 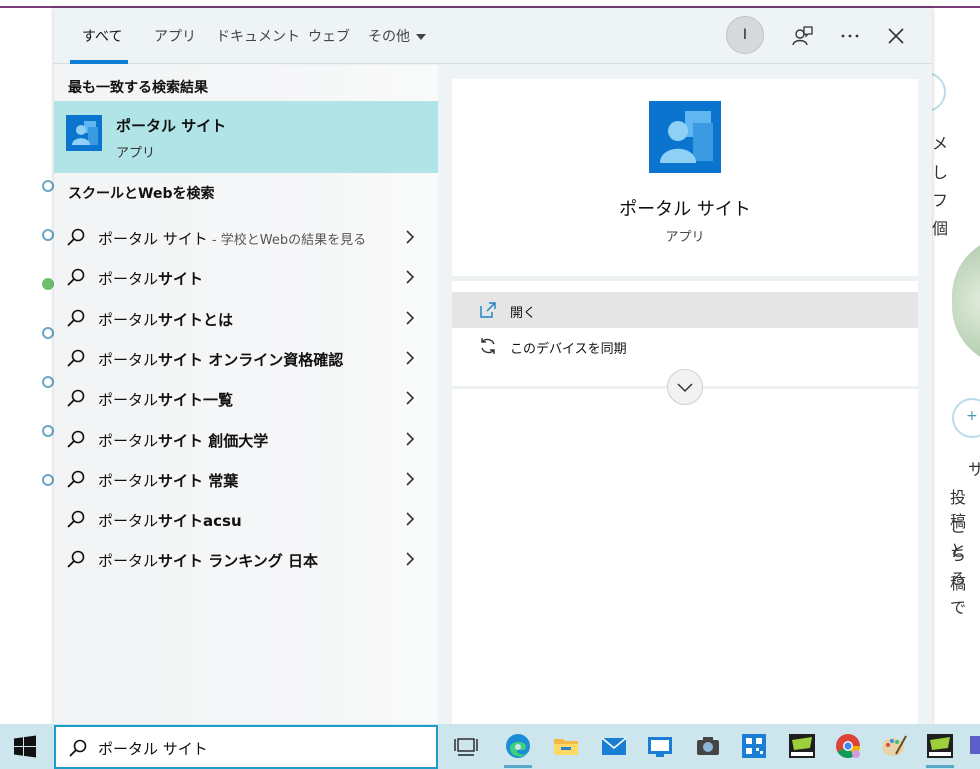 What do you see at coordinates (802, 746) in the screenshot?
I see `school-app-icon` at bounding box center [802, 746].